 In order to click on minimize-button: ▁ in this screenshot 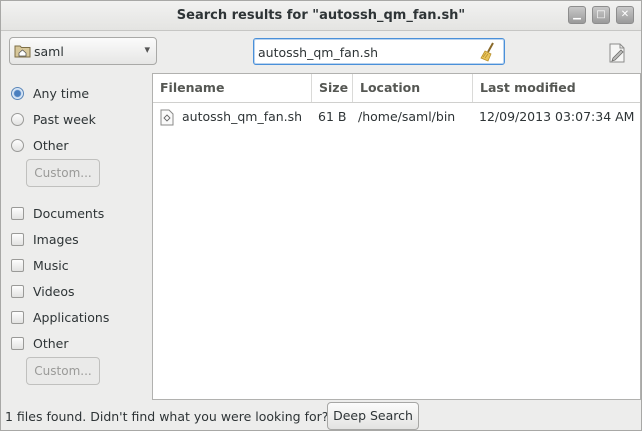, I will do `click(577, 15)`.